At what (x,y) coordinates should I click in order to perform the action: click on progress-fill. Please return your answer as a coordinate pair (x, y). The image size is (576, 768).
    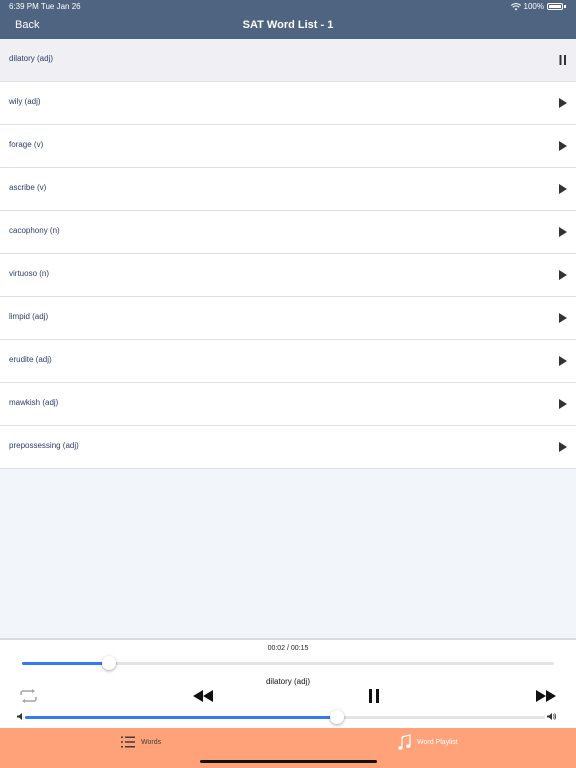
    Looking at the image, I should click on (65, 663).